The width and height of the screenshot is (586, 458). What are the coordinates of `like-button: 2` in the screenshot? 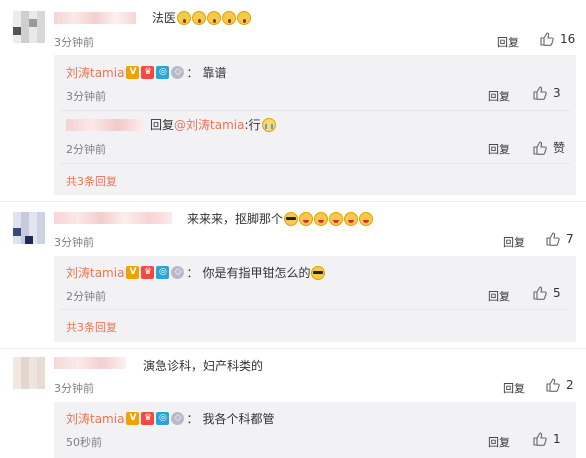 It's located at (560, 385).